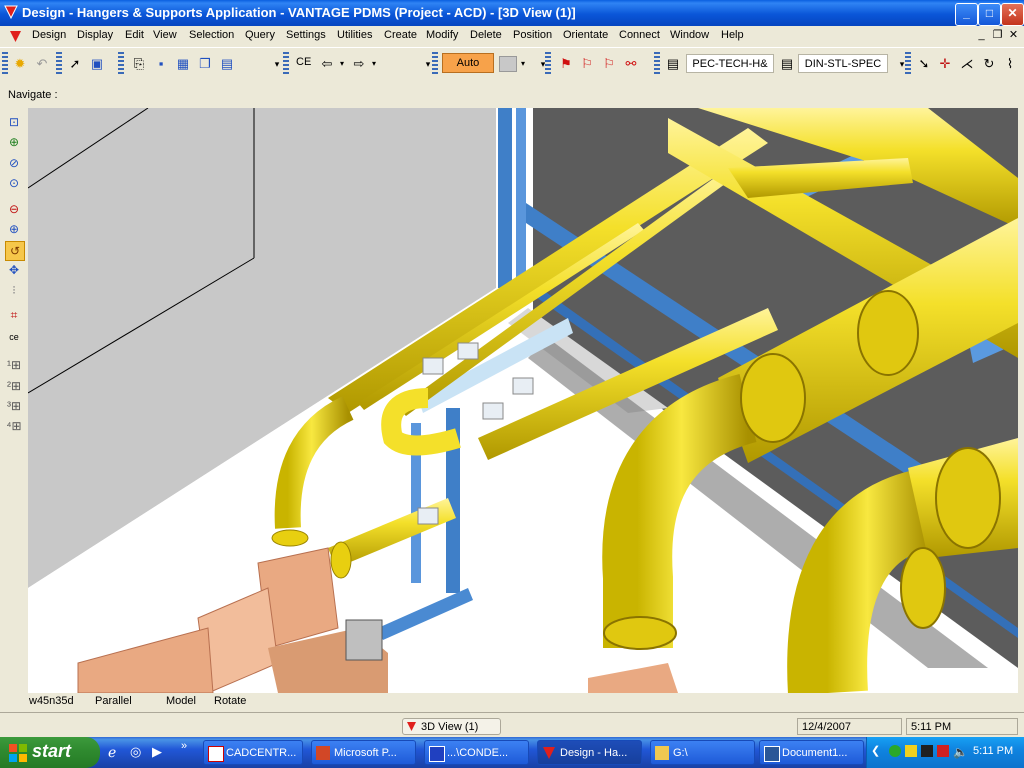 The image size is (1024, 768). What do you see at coordinates (966, 14) in the screenshot?
I see `minimize-button: _` at bounding box center [966, 14].